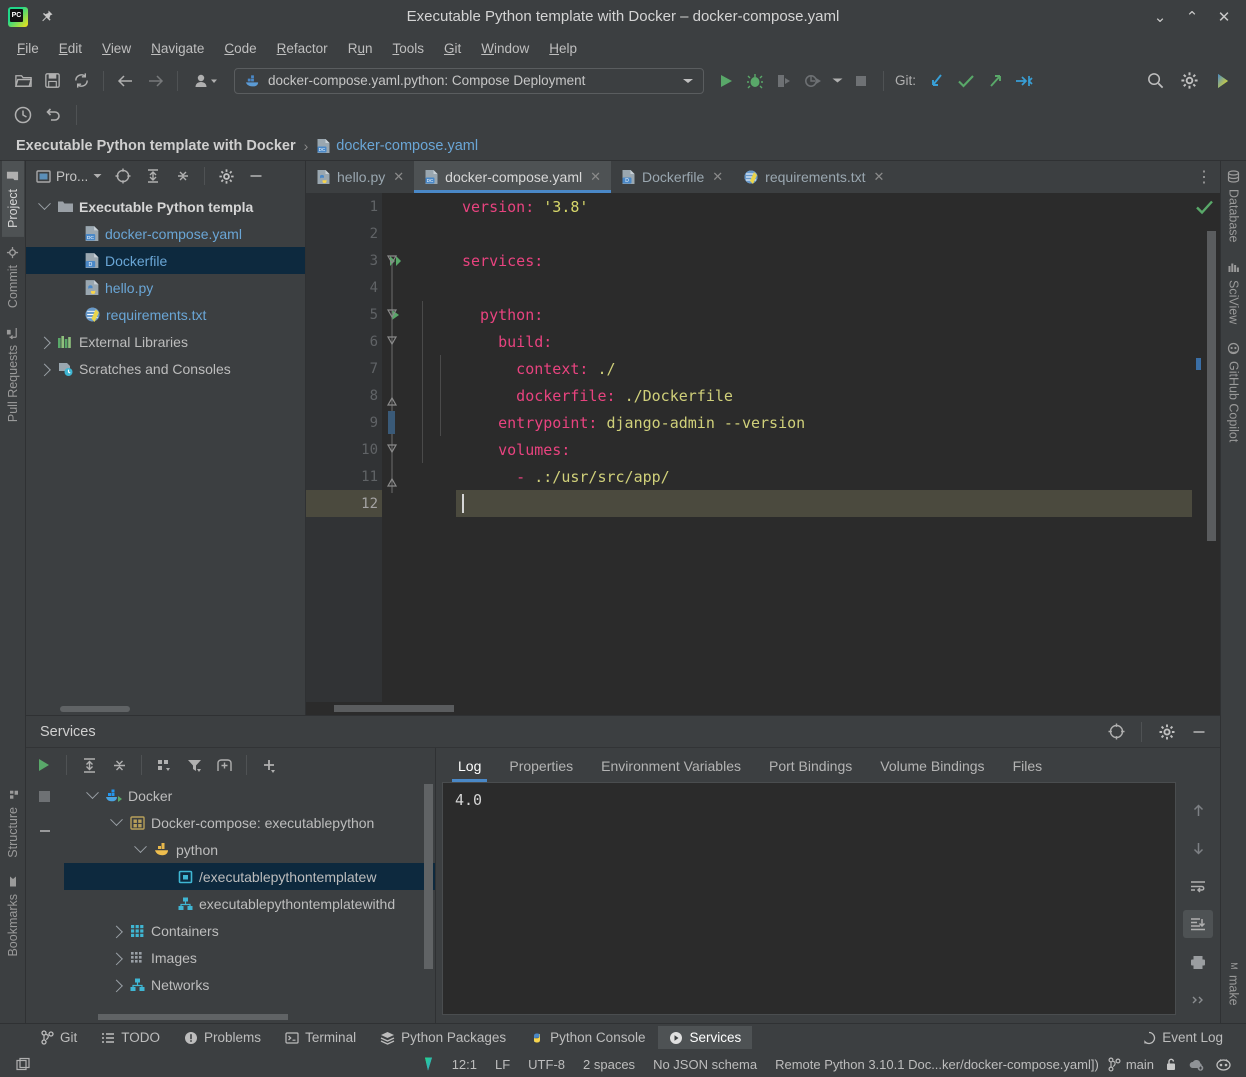 The width and height of the screenshot is (1246, 1077). Describe the element at coordinates (23, 81) in the screenshot. I see `open-project-icon` at that location.